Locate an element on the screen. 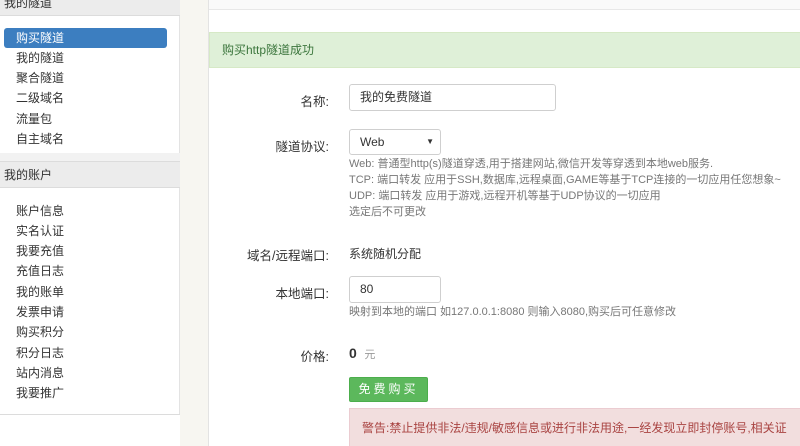  sidebar-item-account-info: 账户信息 is located at coordinates (85, 211).